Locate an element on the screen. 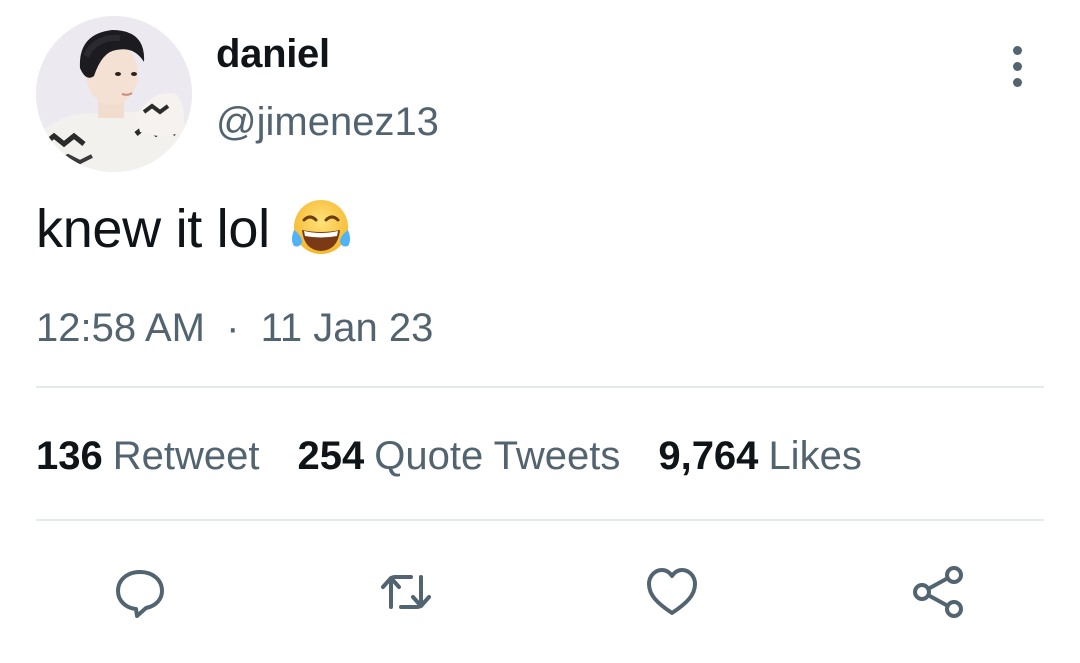 Image resolution: width=1080 pixels, height=663 pixels. tweet-text: knew it lol is located at coordinates (195, 229).